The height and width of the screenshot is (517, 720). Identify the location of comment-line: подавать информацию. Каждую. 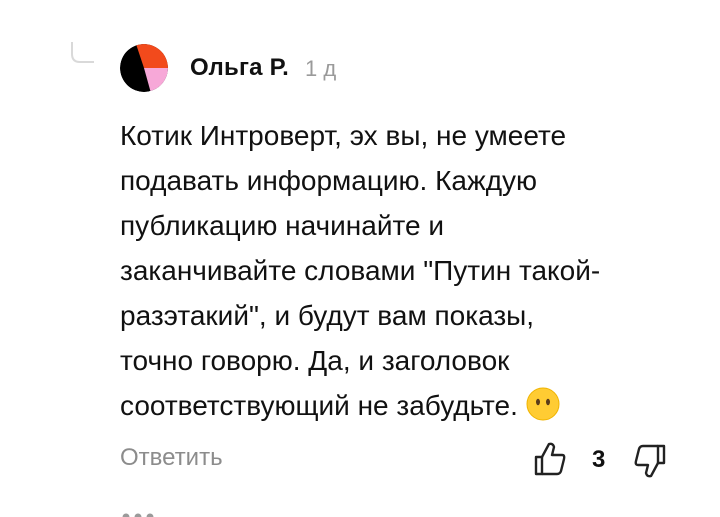
(329, 180).